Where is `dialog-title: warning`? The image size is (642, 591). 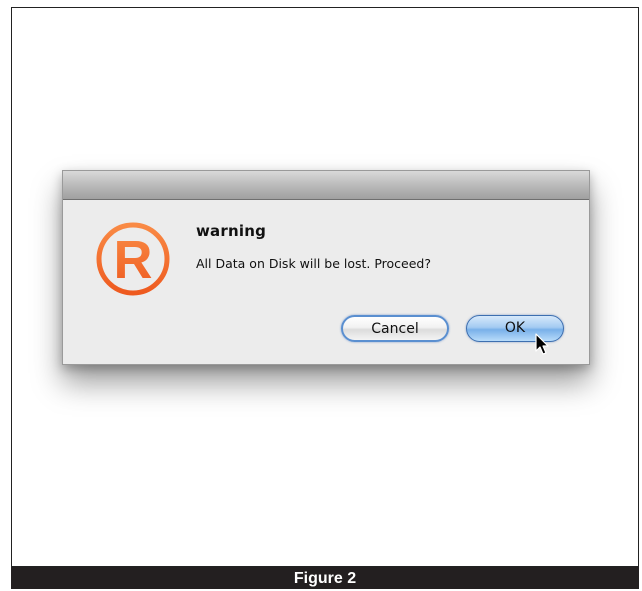 dialog-title: warning is located at coordinates (231, 231).